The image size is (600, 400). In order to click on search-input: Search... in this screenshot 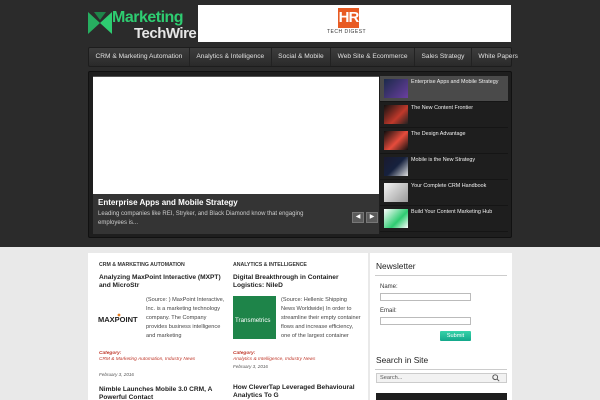, I will do `click(441, 378)`.